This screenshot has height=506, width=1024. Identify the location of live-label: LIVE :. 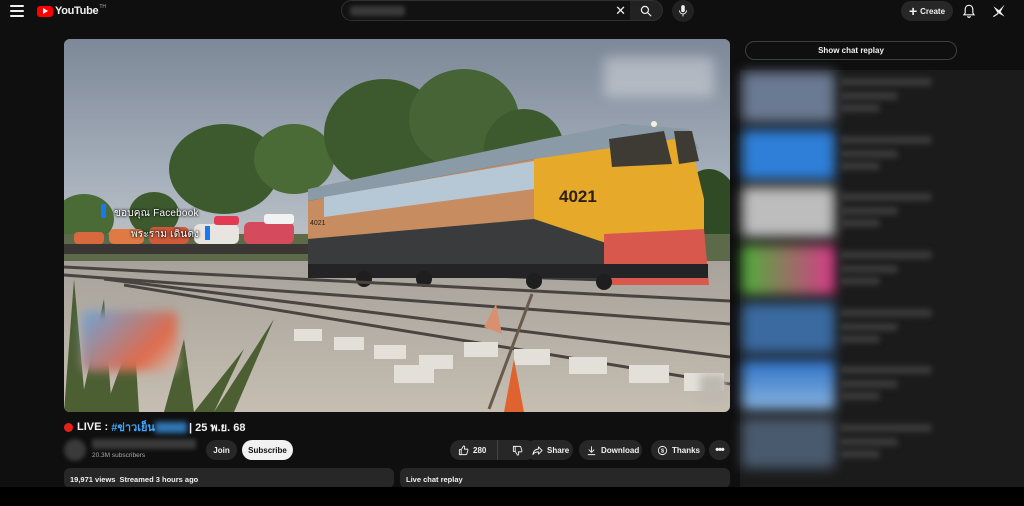
(93, 427).